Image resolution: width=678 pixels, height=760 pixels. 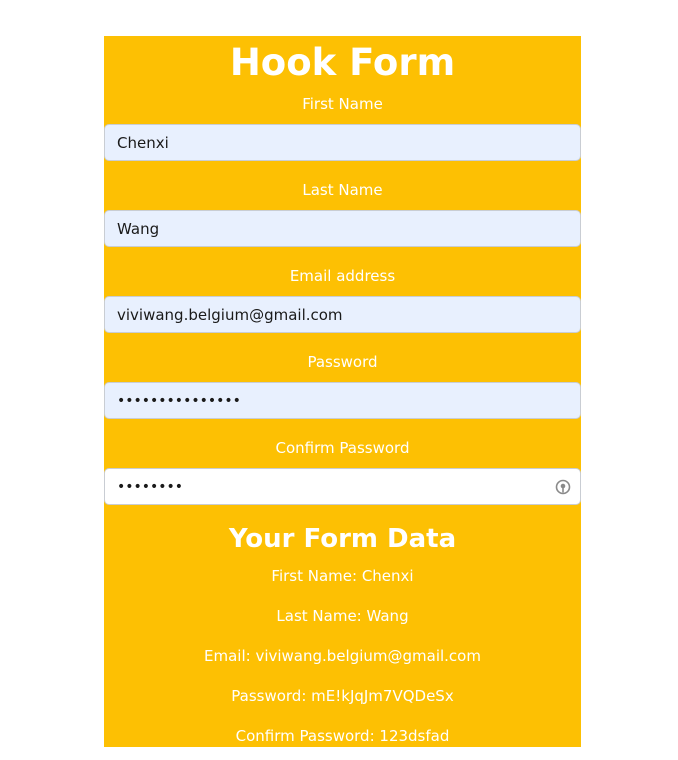 What do you see at coordinates (342, 190) in the screenshot?
I see `last-name-label: Last Name` at bounding box center [342, 190].